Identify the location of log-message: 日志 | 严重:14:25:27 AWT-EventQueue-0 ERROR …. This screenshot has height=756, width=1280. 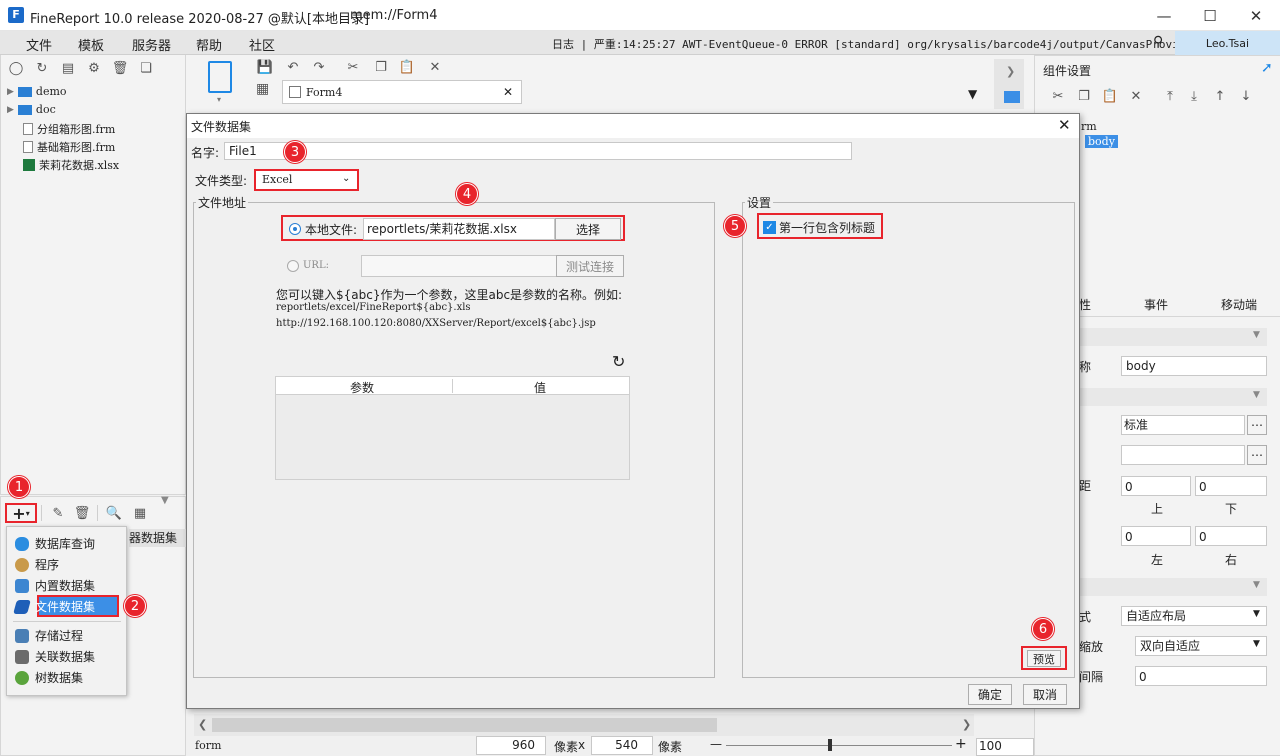
(875, 44).